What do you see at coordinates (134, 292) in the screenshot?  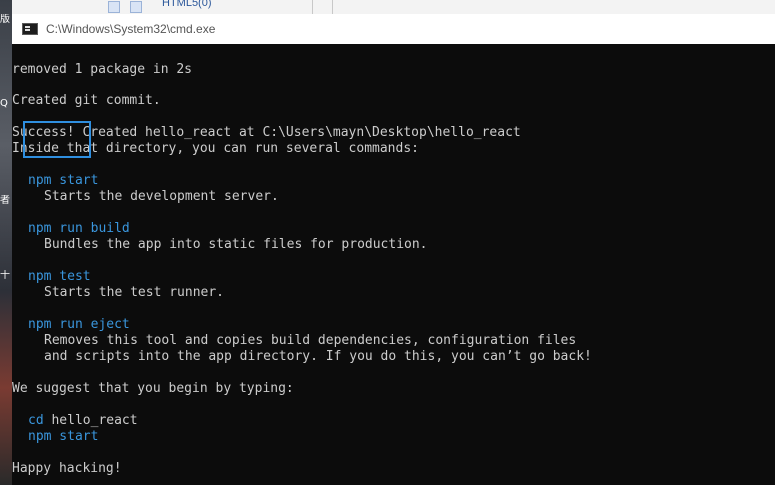 I see `console-line: Starts the test runner.` at bounding box center [134, 292].